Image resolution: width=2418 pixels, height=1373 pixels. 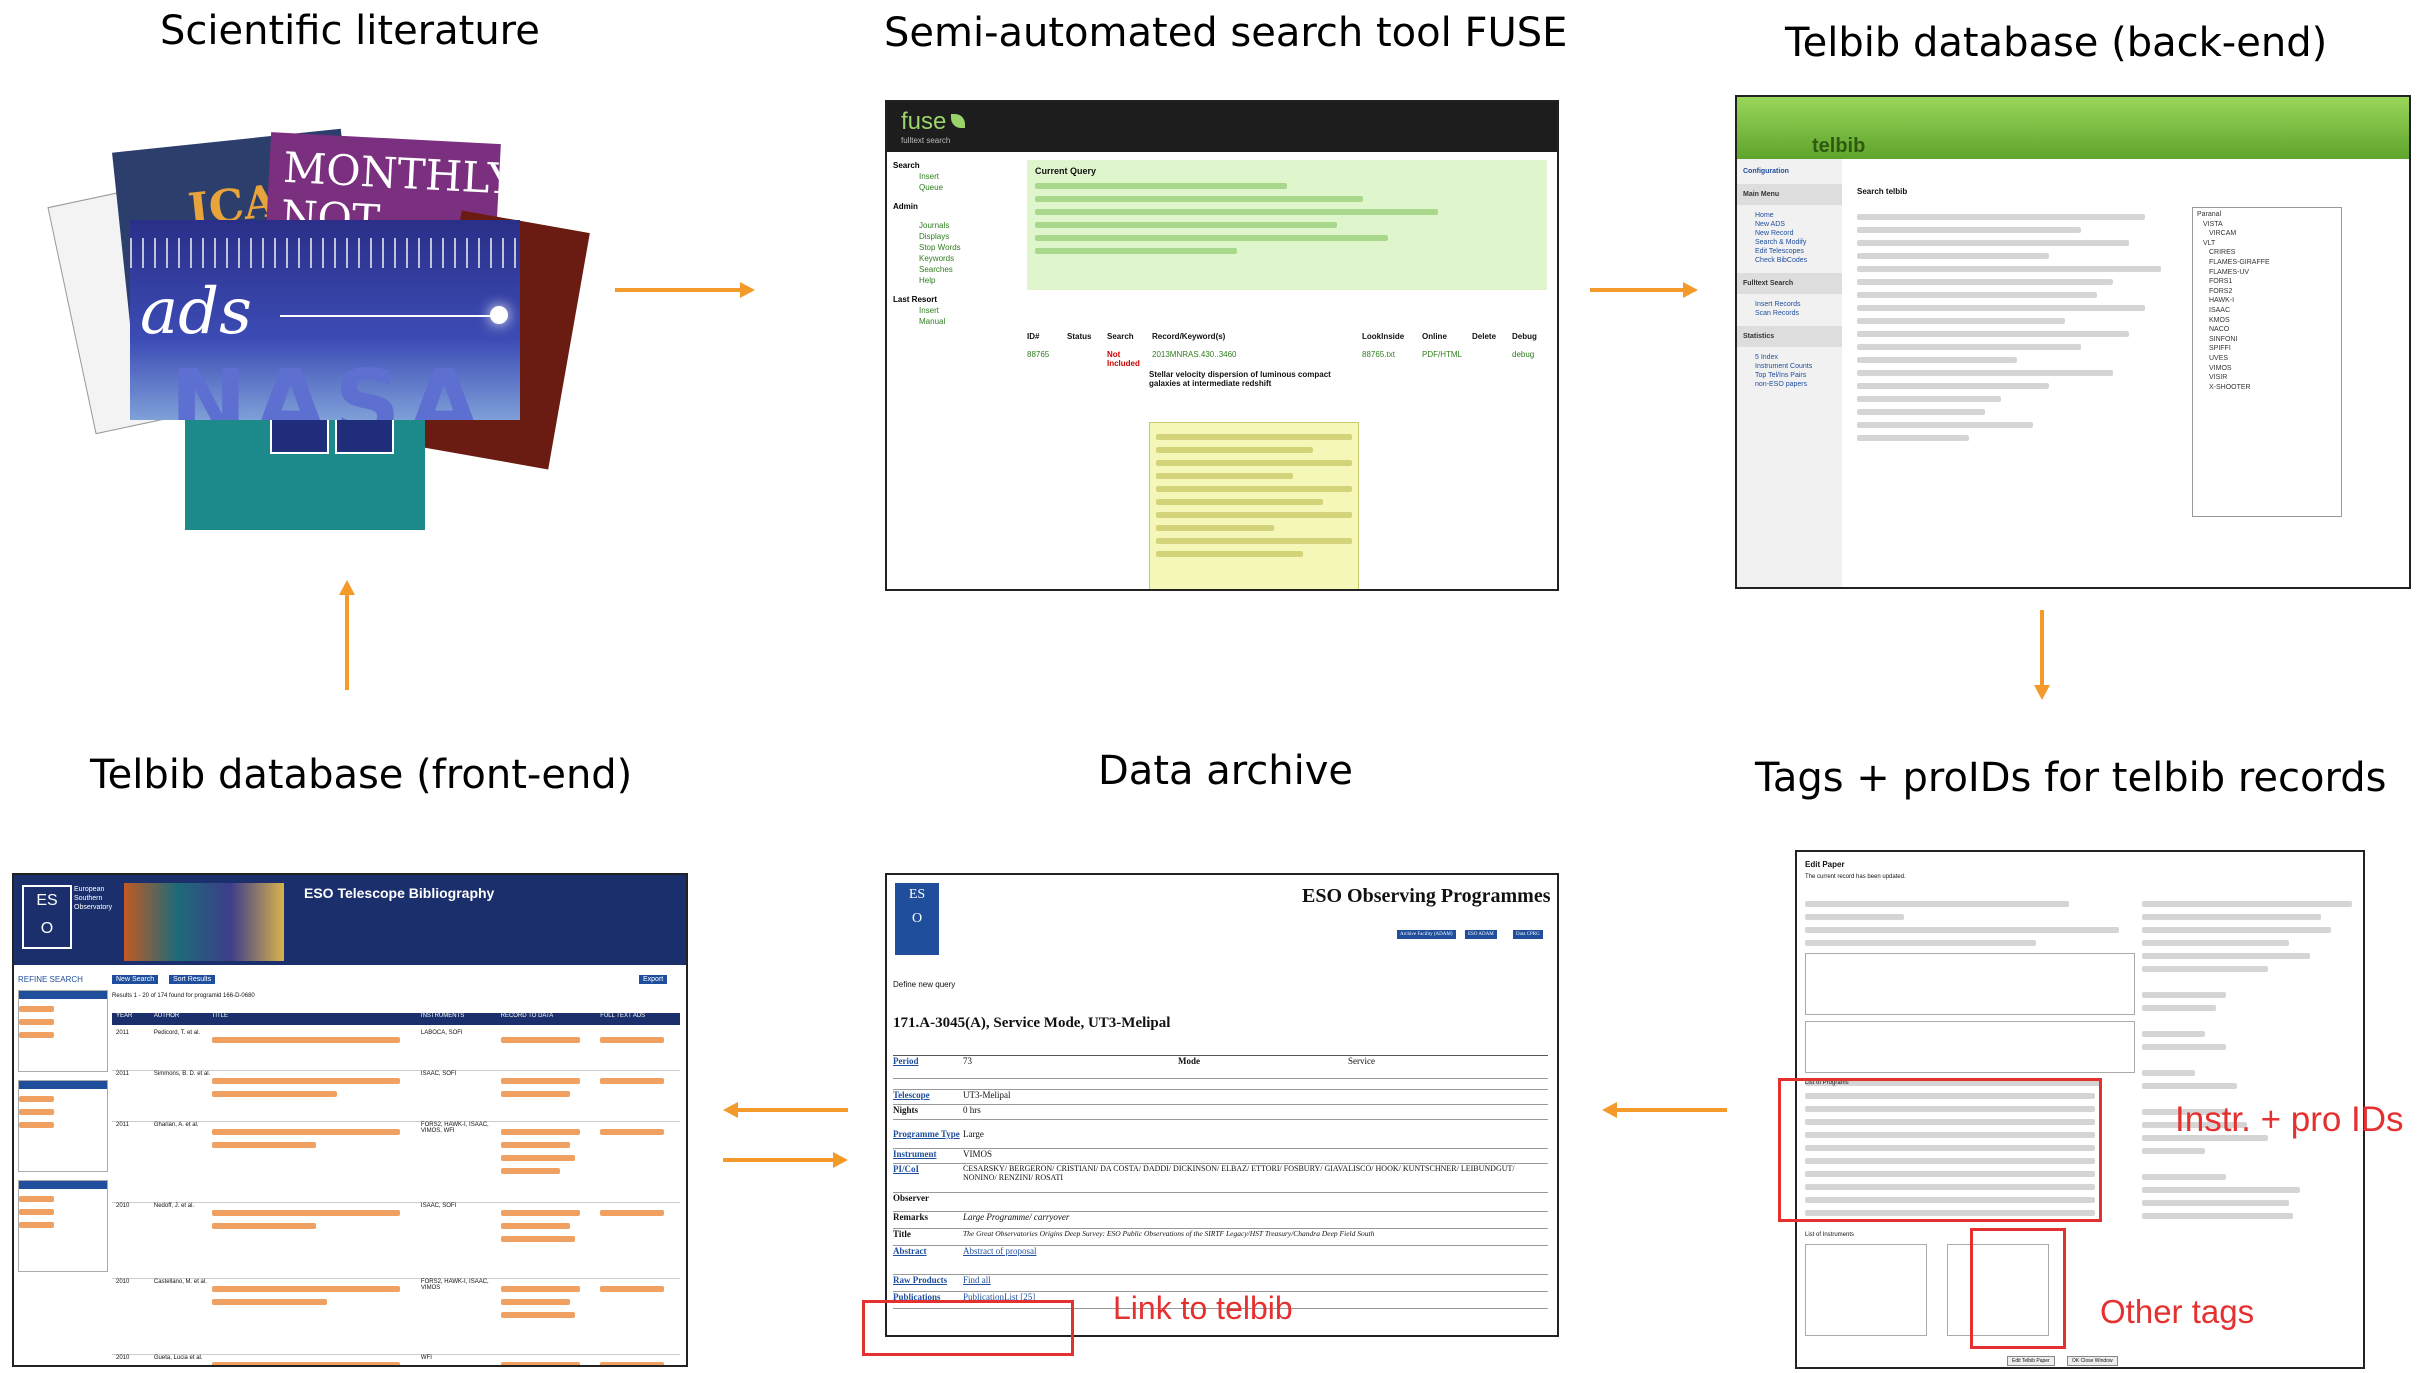 What do you see at coordinates (63, 1226) in the screenshot?
I see `facet-instrument` at bounding box center [63, 1226].